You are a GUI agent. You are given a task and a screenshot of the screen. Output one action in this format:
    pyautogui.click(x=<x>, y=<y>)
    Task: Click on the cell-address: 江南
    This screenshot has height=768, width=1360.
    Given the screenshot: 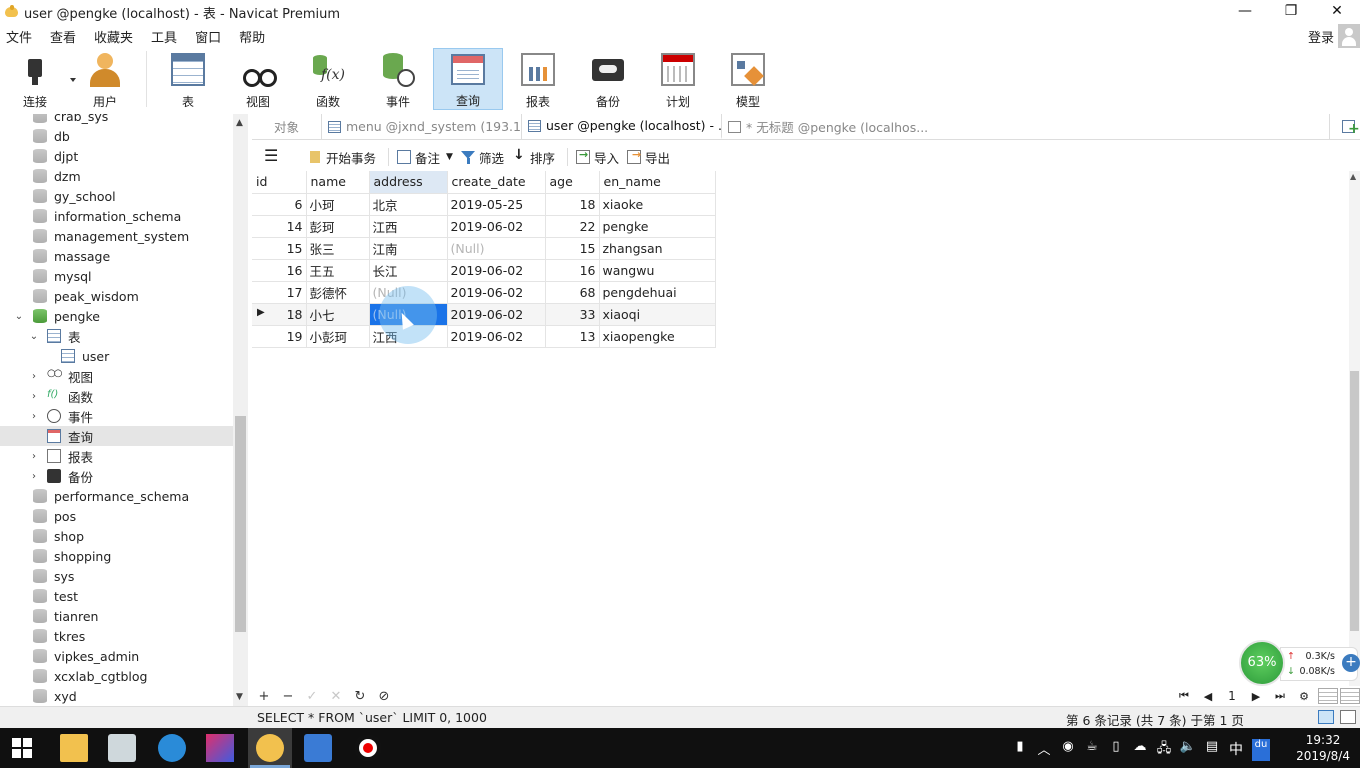 What is the action you would take?
    pyautogui.click(x=408, y=248)
    